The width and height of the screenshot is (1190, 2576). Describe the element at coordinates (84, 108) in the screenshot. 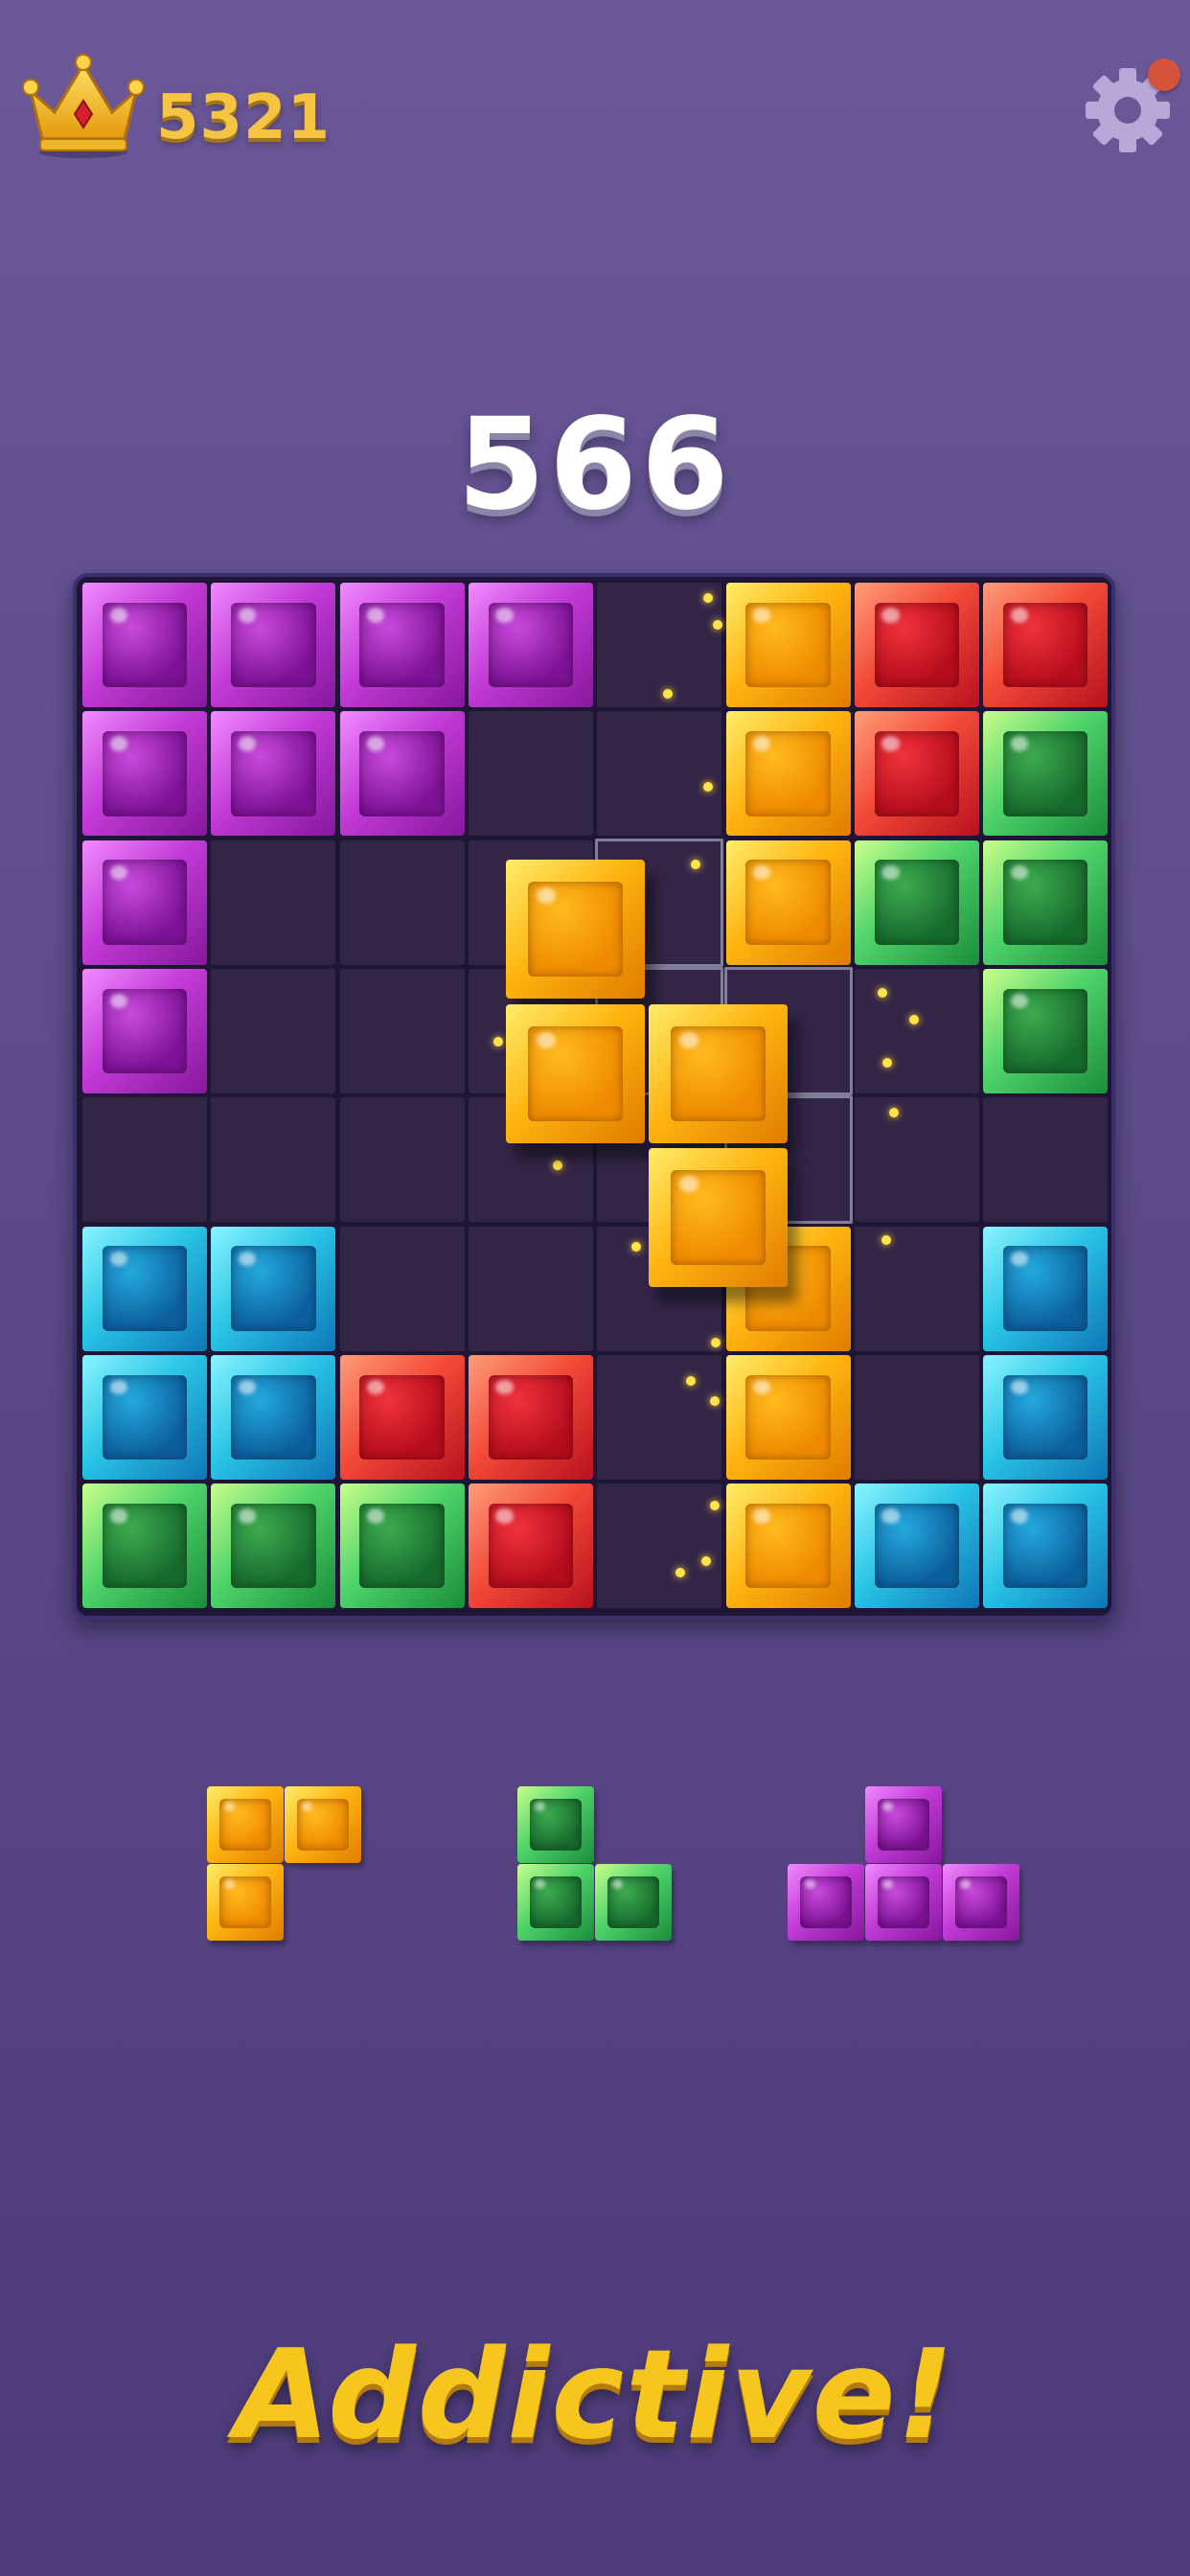

I see `crown-icon` at that location.